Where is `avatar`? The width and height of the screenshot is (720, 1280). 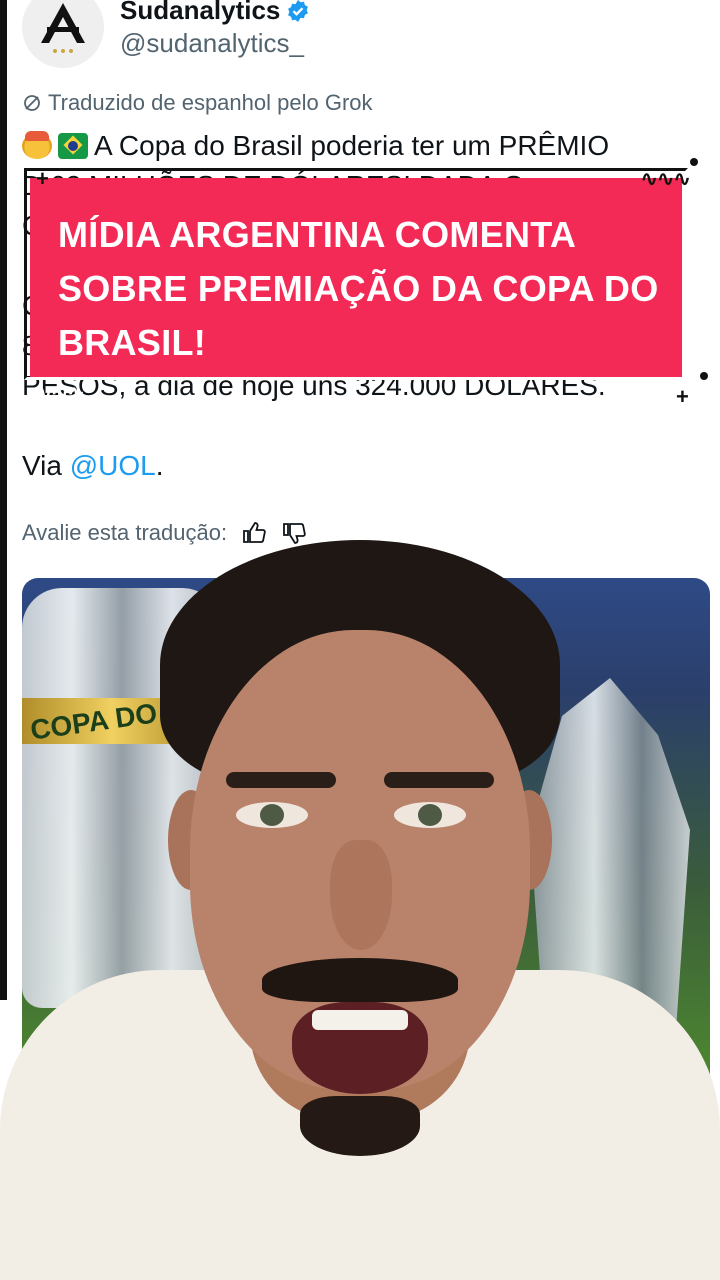
avatar is located at coordinates (63, 34).